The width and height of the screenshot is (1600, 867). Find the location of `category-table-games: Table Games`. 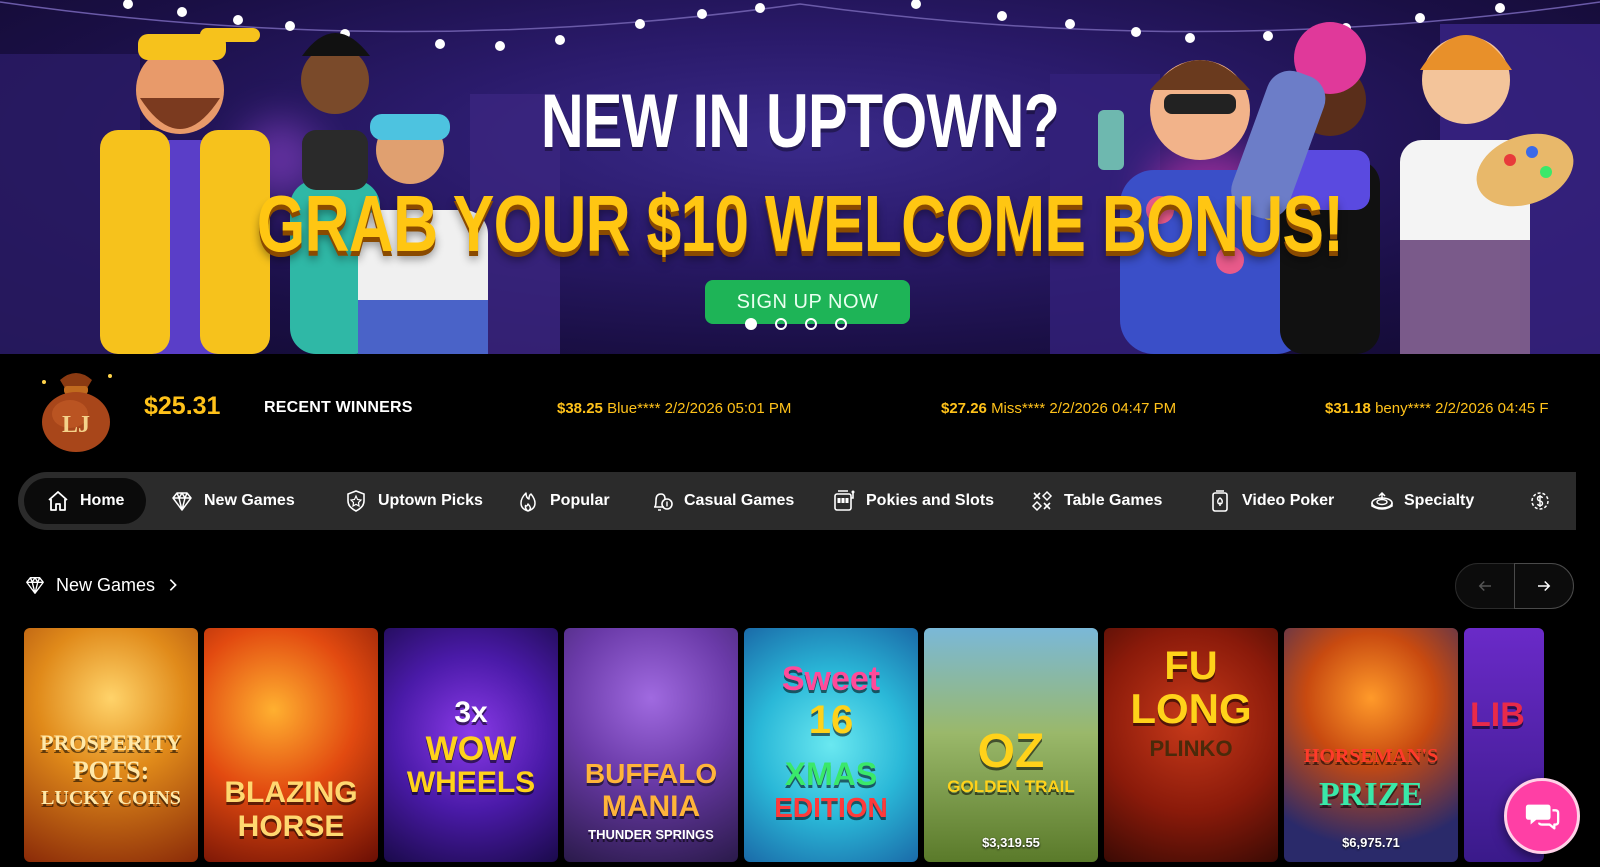

category-table-games: Table Games is located at coordinates (1096, 501).